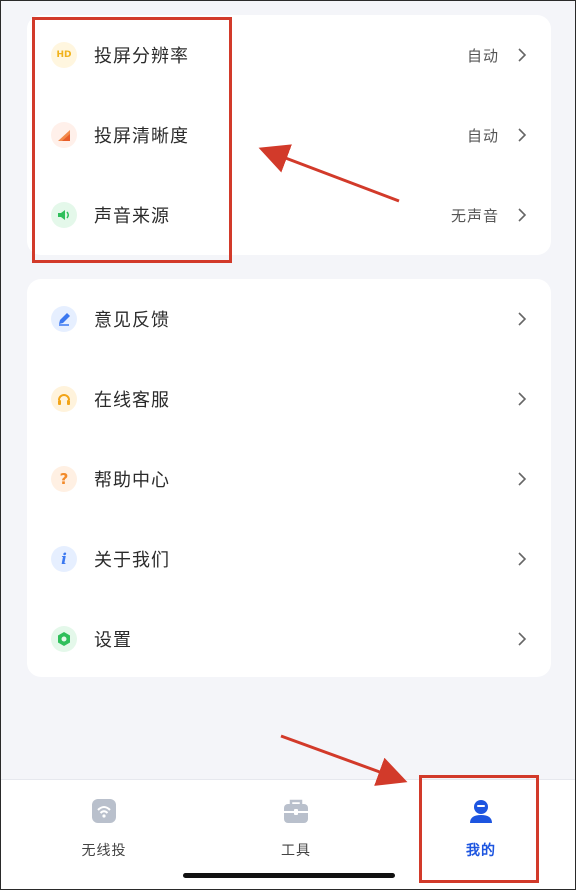  Describe the element at coordinates (64, 319) in the screenshot. I see `feedback-pen-icon` at that location.